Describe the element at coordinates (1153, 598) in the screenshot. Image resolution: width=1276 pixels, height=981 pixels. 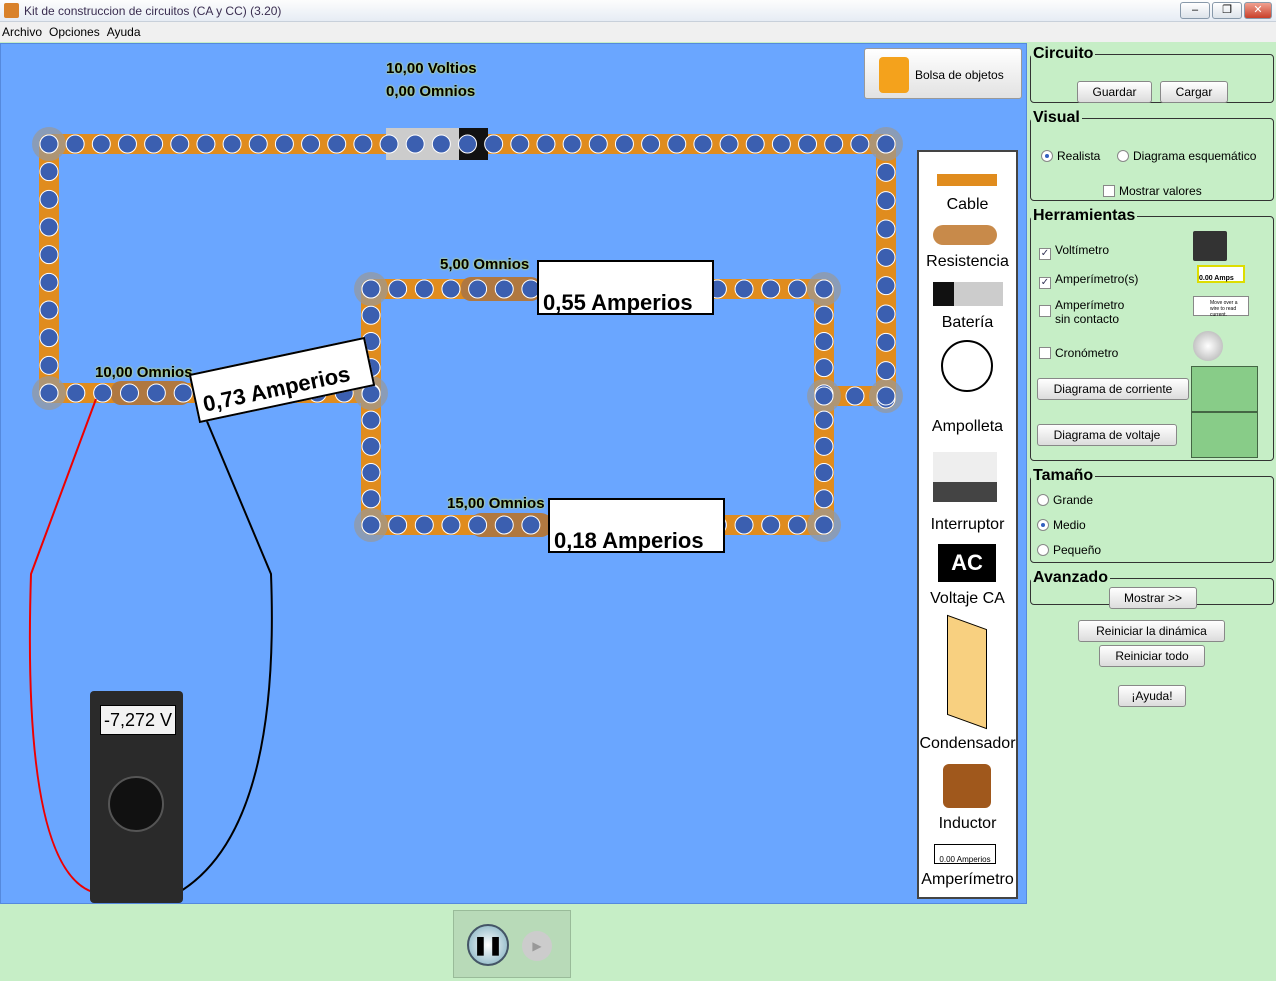
I see `mostrar-advanced-button: Mostrar >>` at that location.